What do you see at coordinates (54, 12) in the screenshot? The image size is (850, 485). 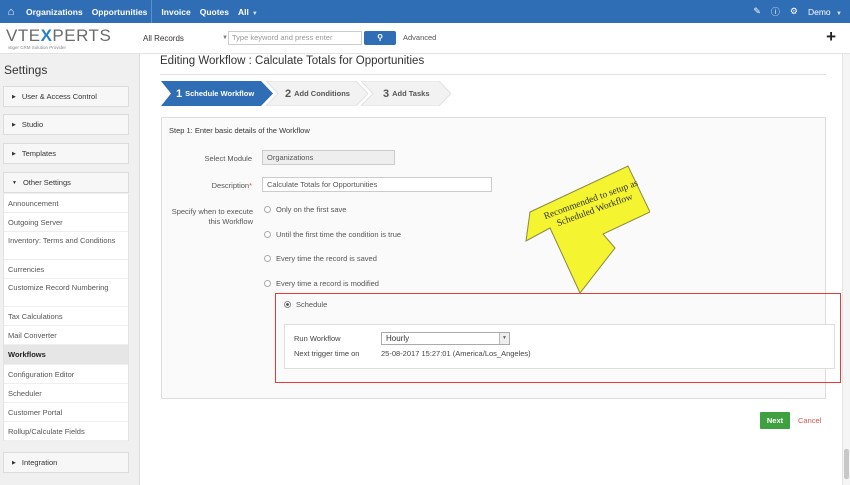 I see `nav-organizations: Organizations` at bounding box center [54, 12].